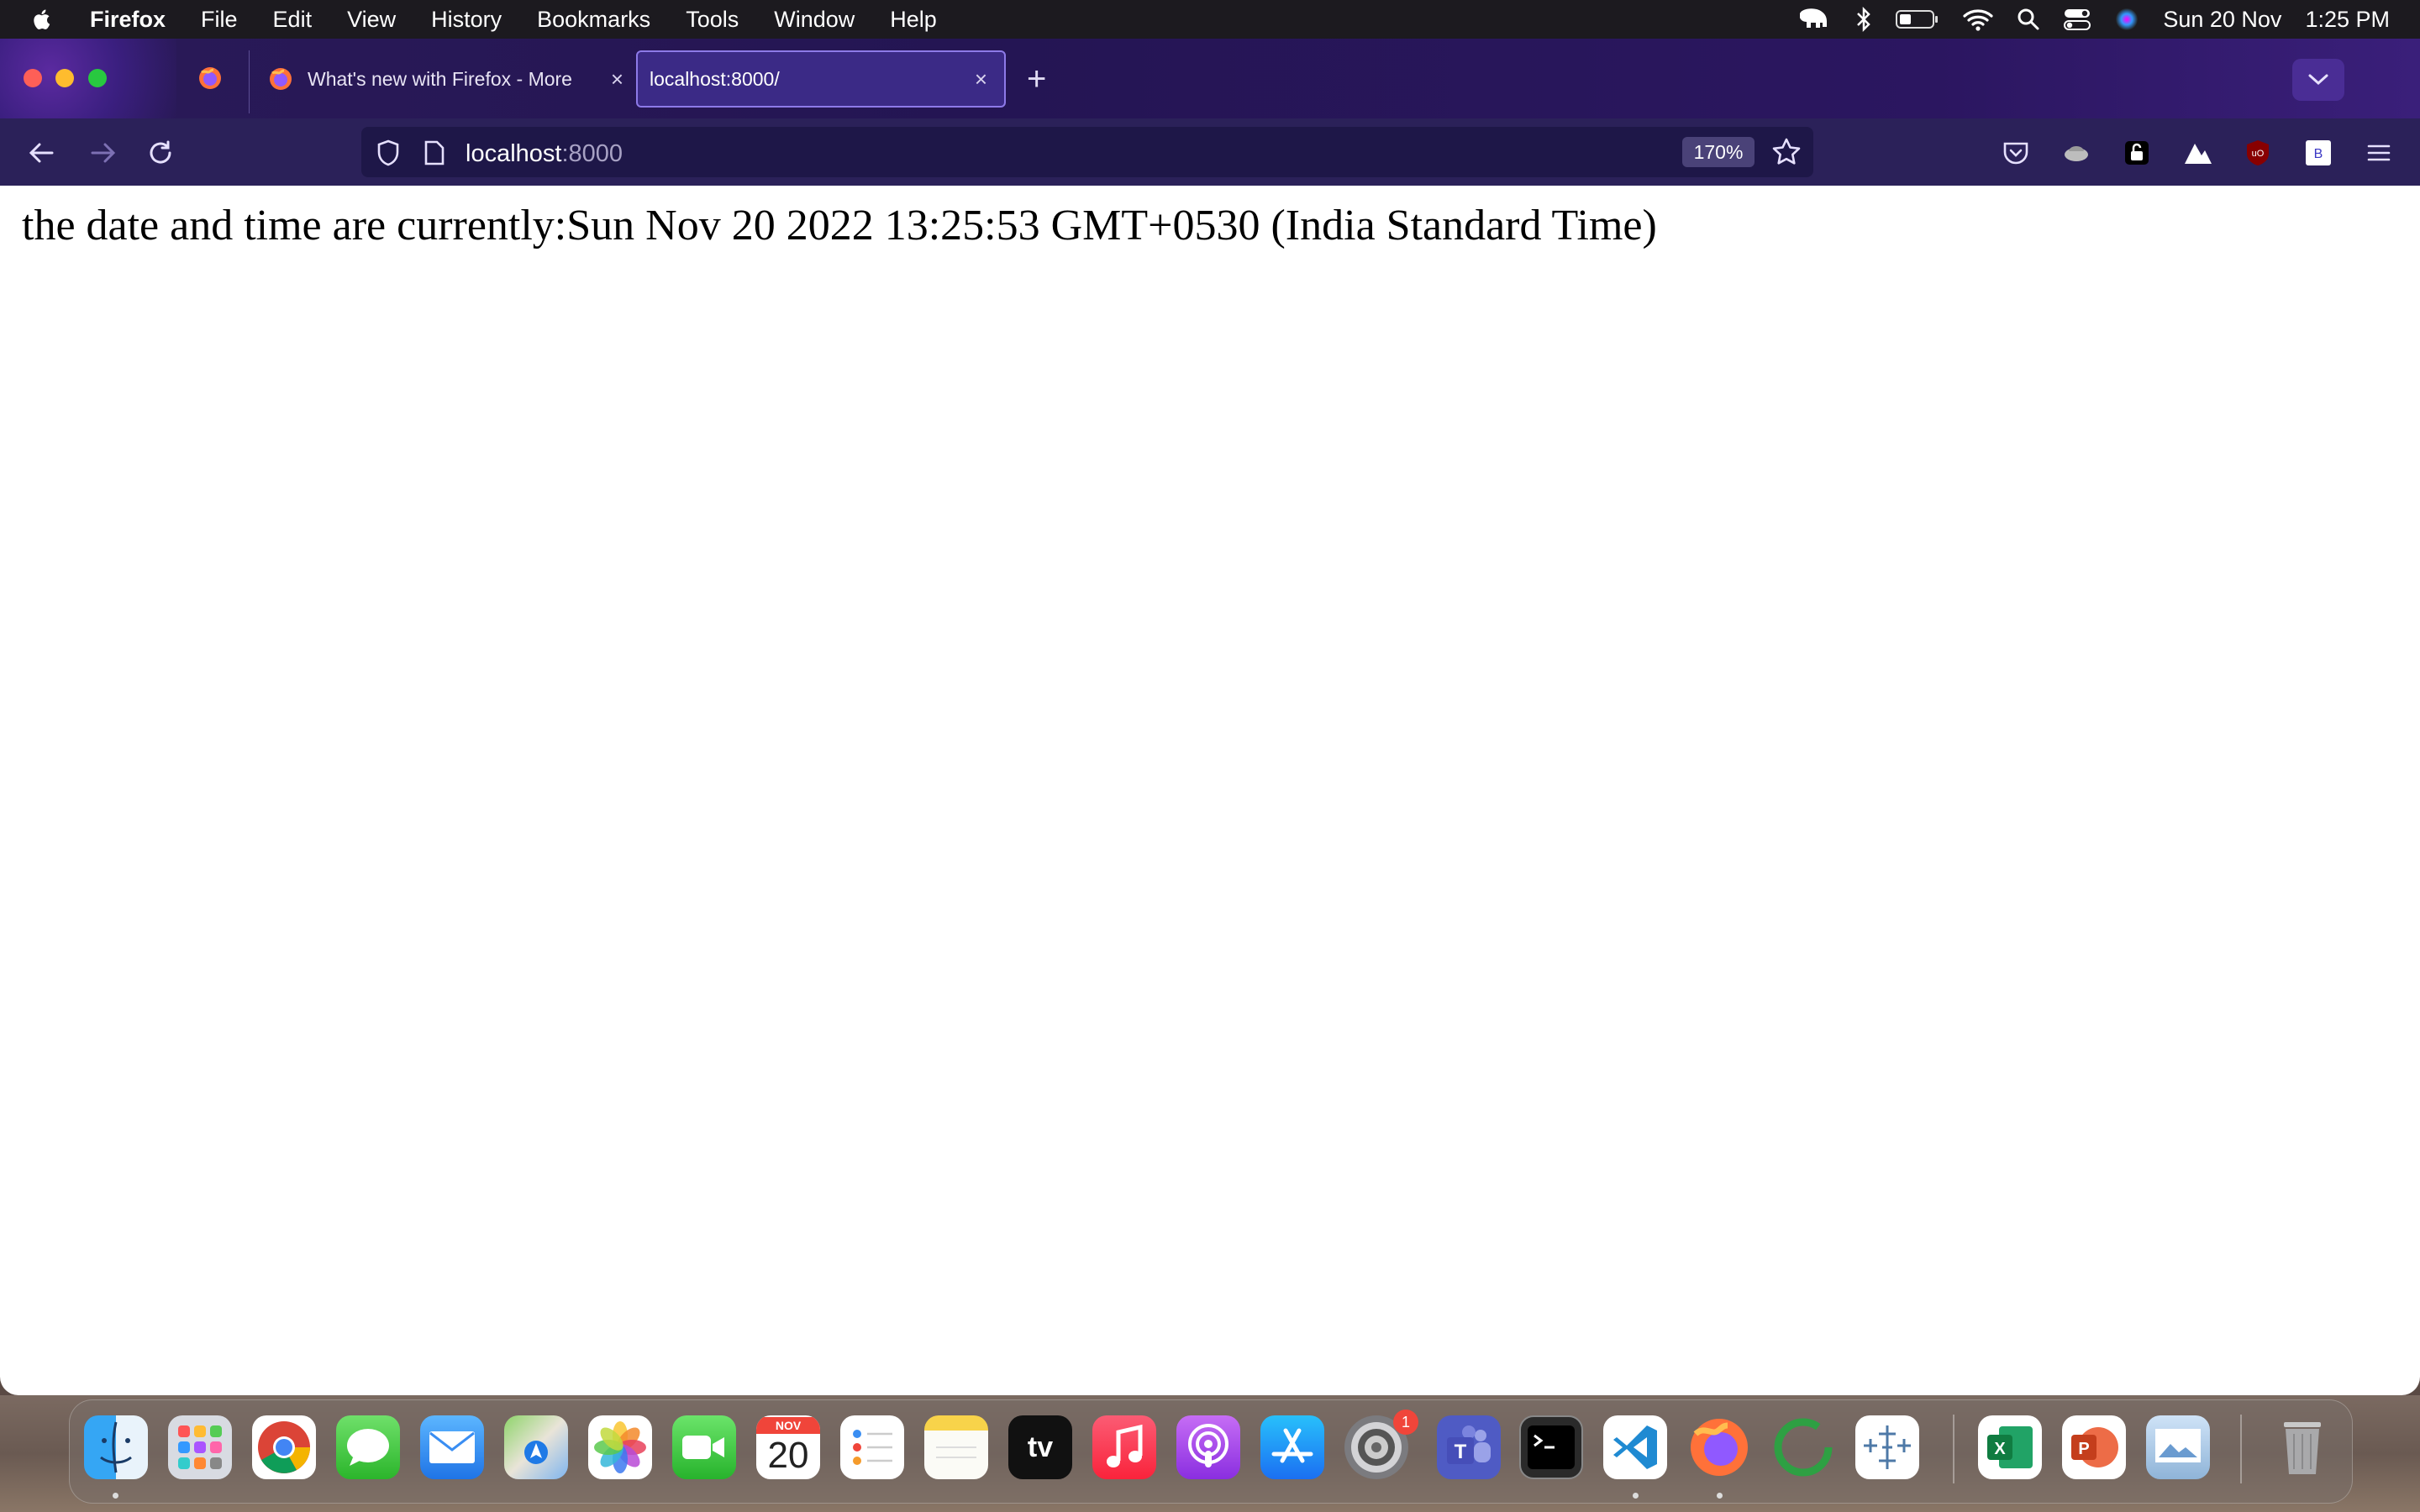 The width and height of the screenshot is (2420, 1512). Describe the element at coordinates (956, 1447) in the screenshot. I see `notes-icon` at that location.